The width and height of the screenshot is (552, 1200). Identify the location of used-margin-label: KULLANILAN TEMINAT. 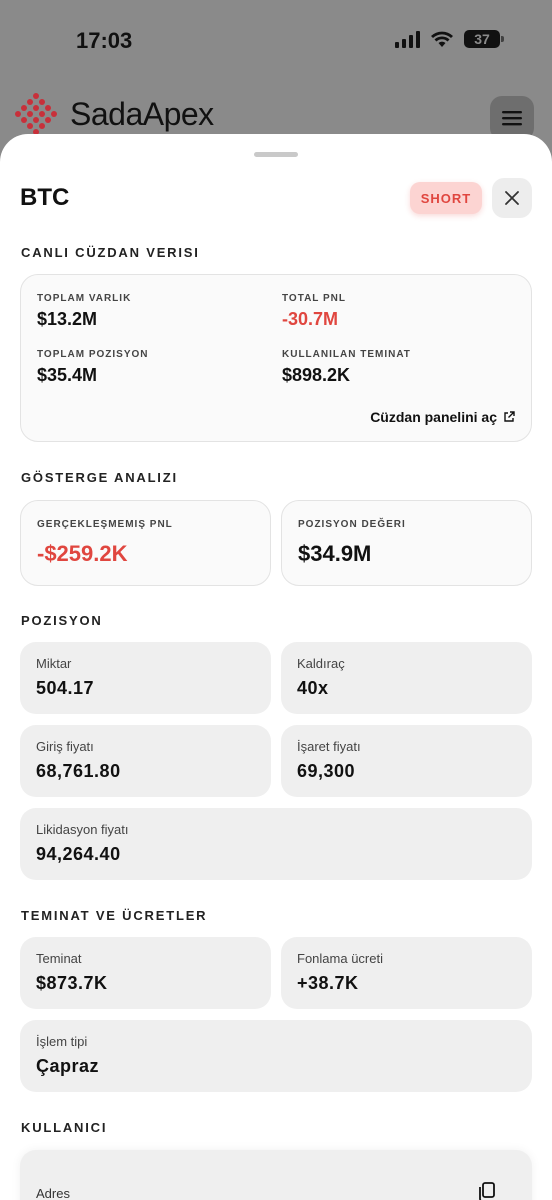
(346, 354).